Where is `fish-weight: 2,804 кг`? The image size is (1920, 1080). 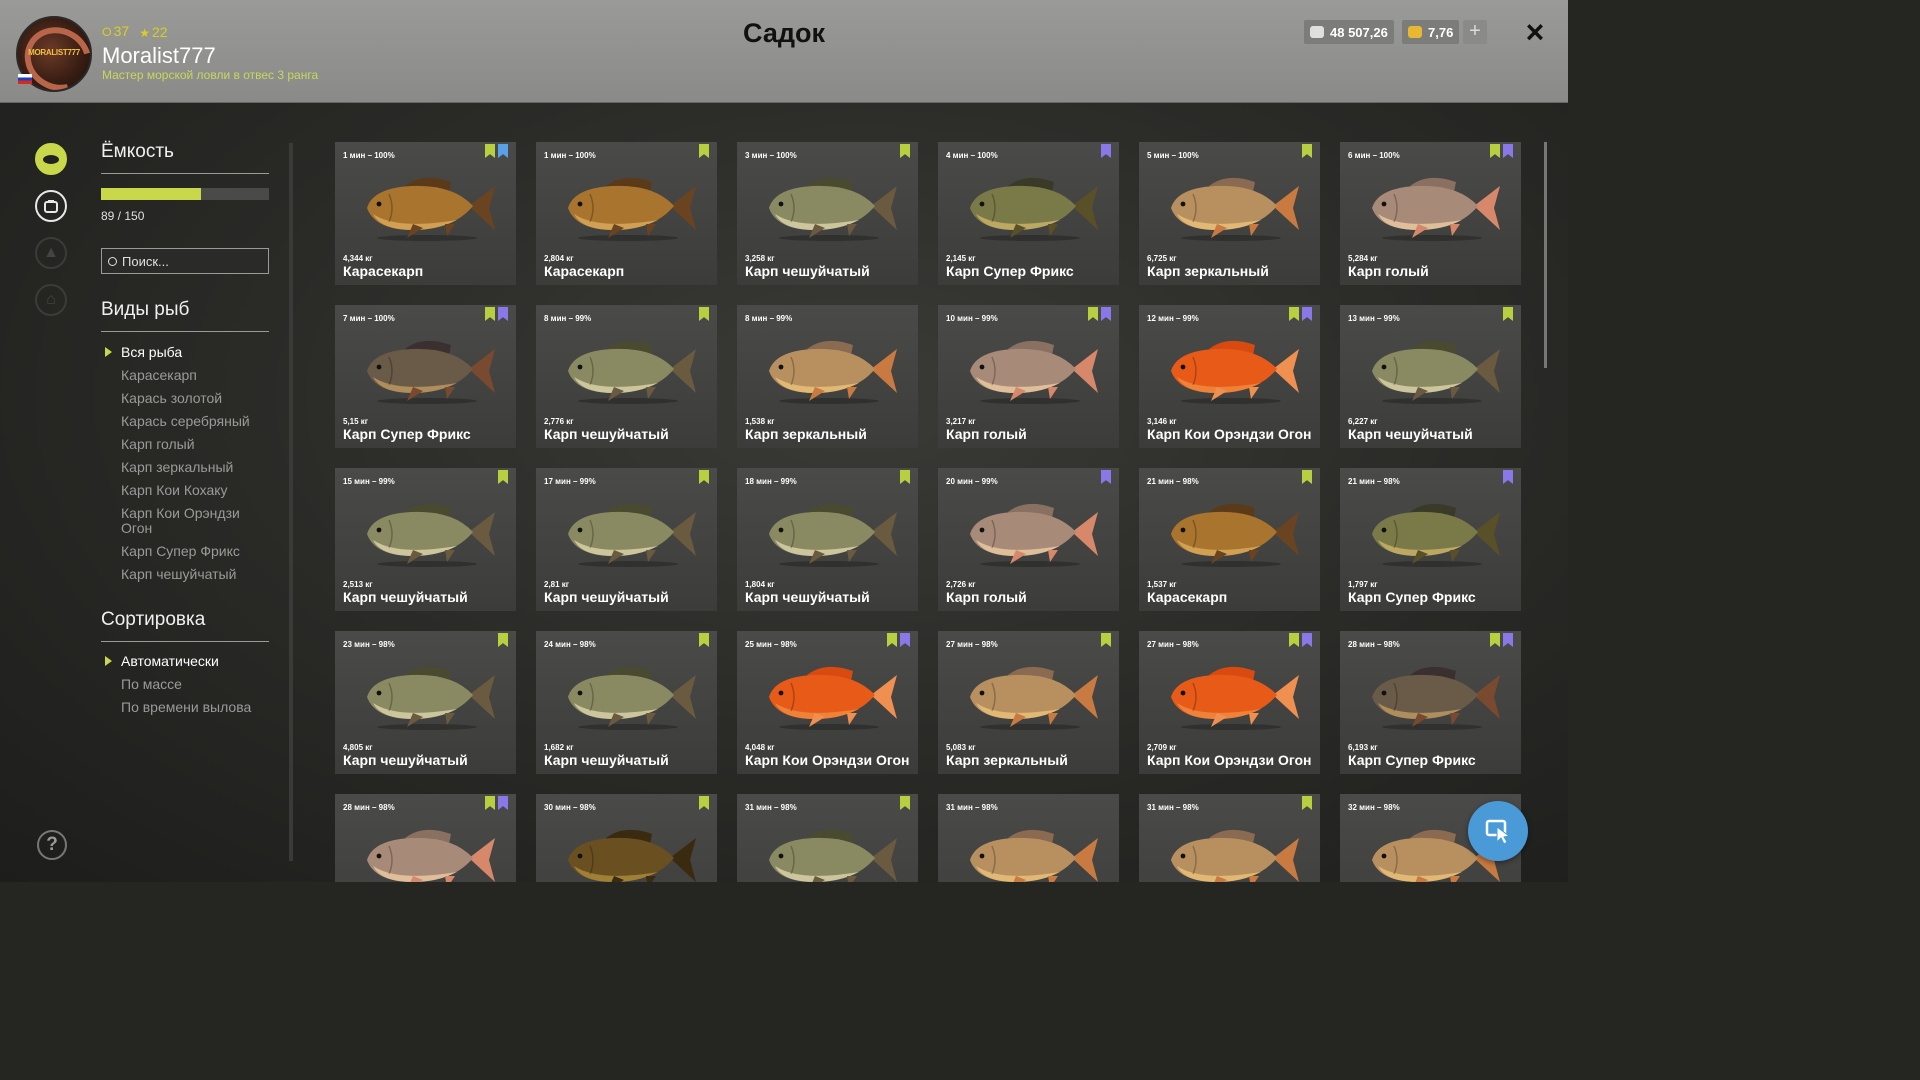
fish-weight: 2,804 кг is located at coordinates (559, 258).